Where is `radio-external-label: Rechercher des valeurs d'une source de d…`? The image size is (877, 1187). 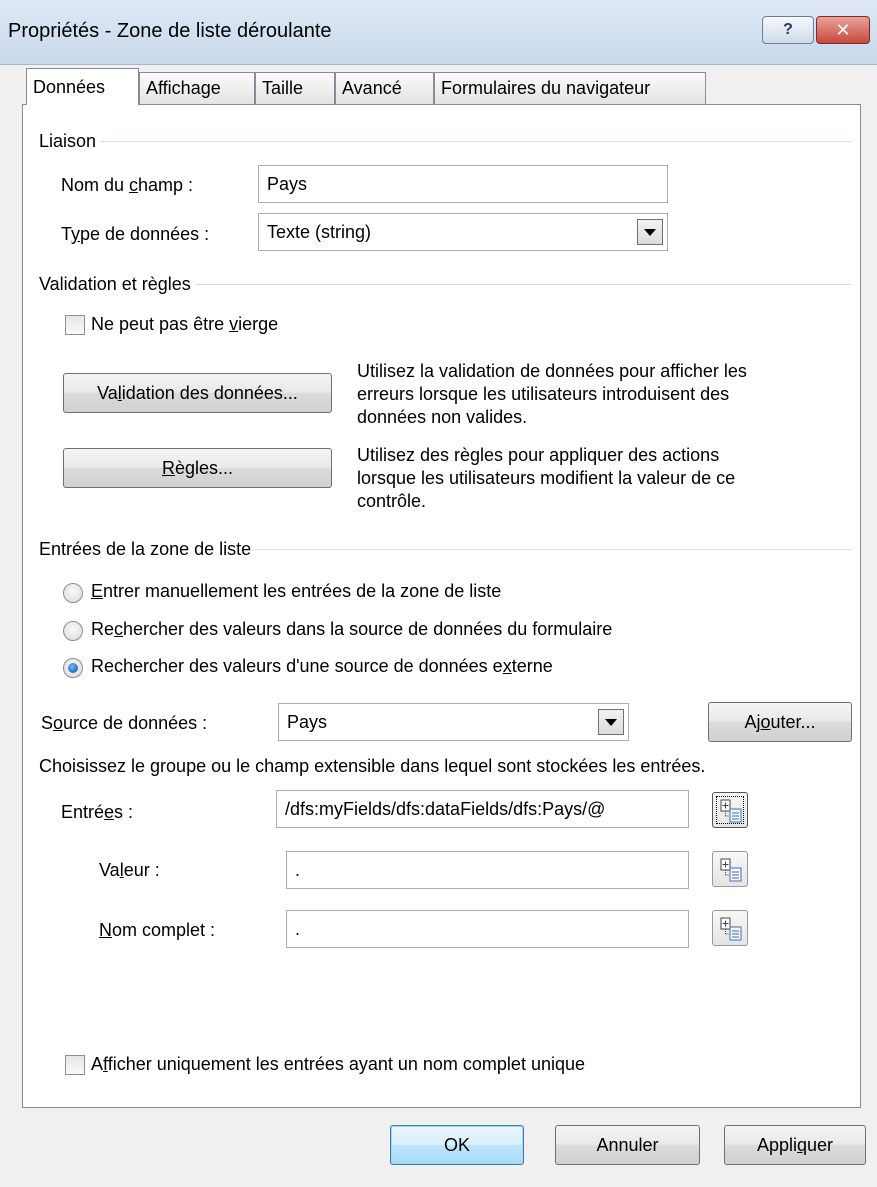 radio-external-label: Rechercher des valeurs d'une source de d… is located at coordinates (322, 666).